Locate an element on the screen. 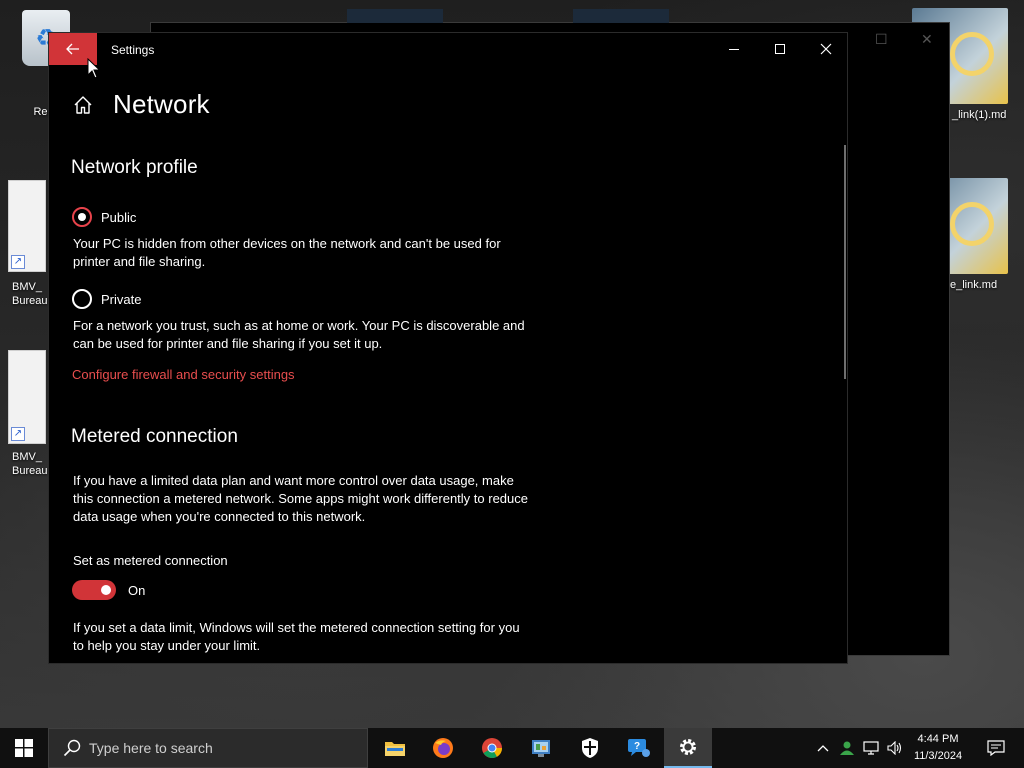 The height and width of the screenshot is (768, 1024). control-panel-button is located at coordinates (541, 748).